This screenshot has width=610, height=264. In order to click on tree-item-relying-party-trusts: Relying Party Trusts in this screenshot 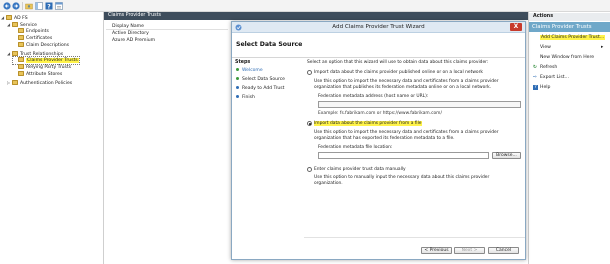, I will do `click(42, 67)`.